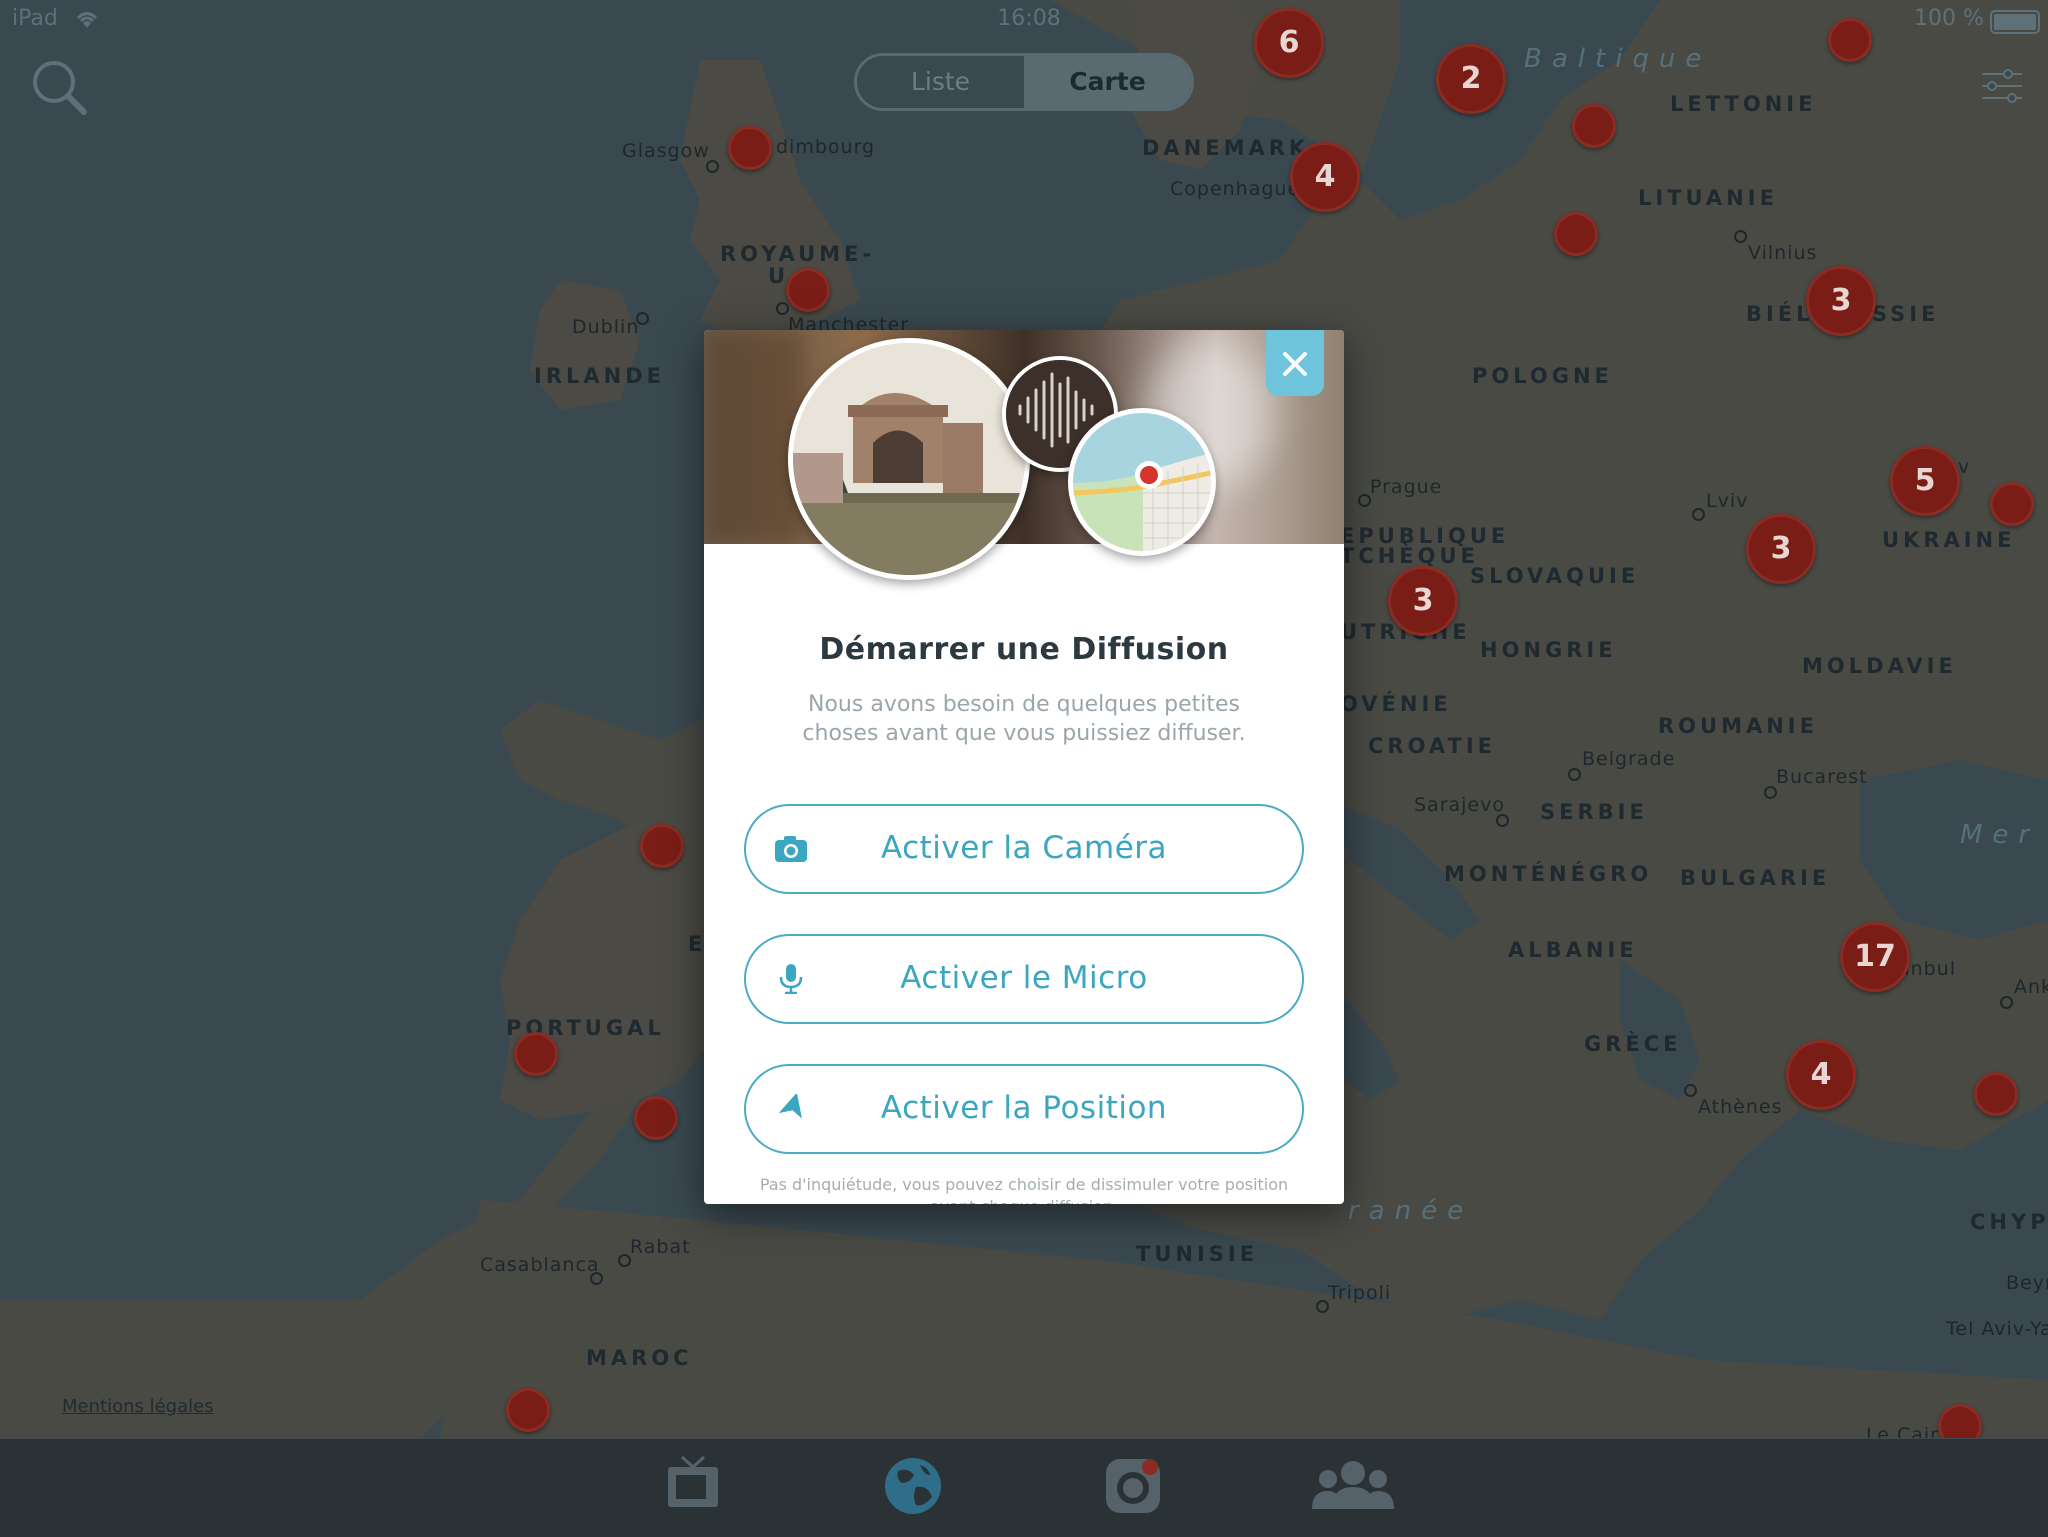  Describe the element at coordinates (1949, 18) in the screenshot. I see `battery-percentage: 100 %` at that location.